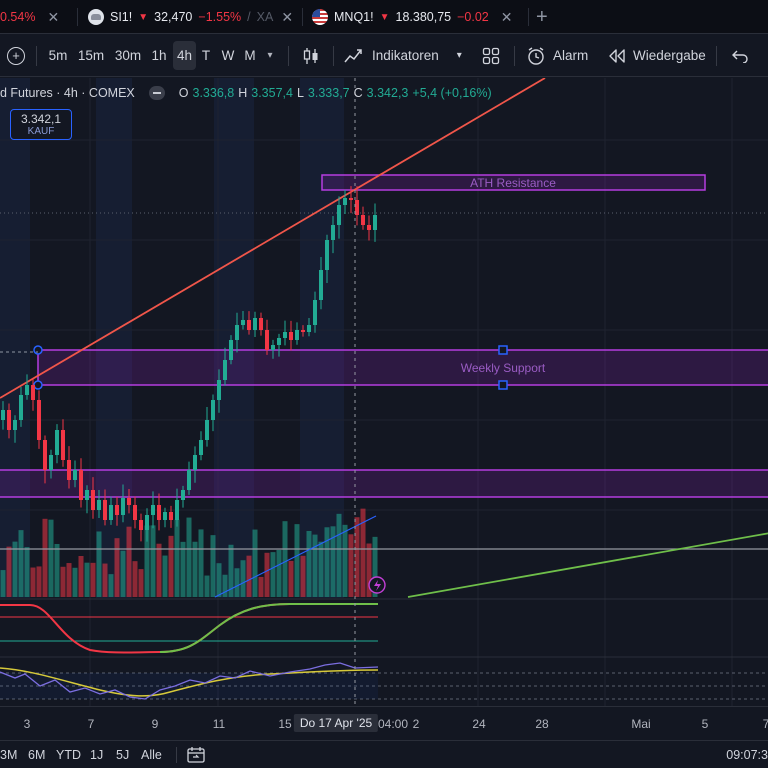  Describe the element at coordinates (18, 17) in the screenshot. I see `tab-change: 0.54%` at that location.